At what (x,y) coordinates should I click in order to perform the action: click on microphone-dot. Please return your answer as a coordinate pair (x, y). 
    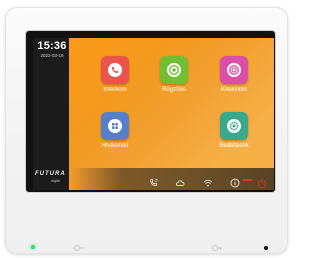
    Looking at the image, I should click on (266, 248).